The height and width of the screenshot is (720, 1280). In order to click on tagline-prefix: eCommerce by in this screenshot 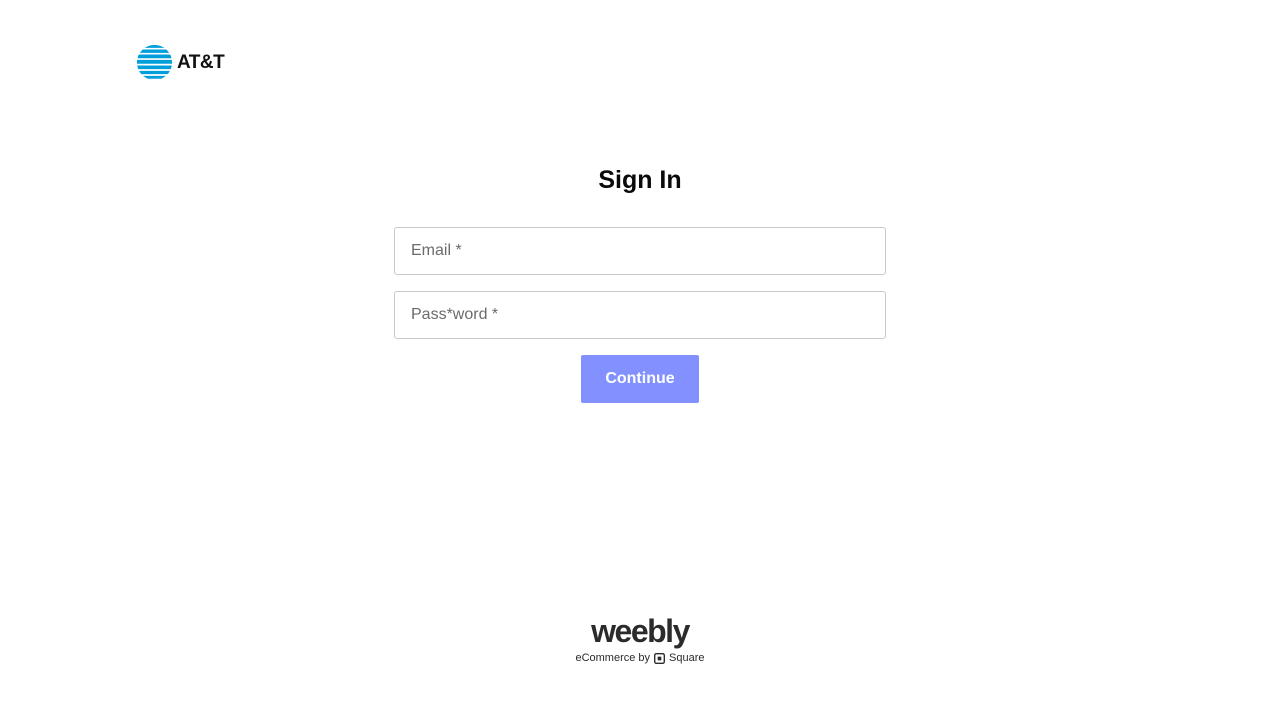, I will do `click(613, 658)`.